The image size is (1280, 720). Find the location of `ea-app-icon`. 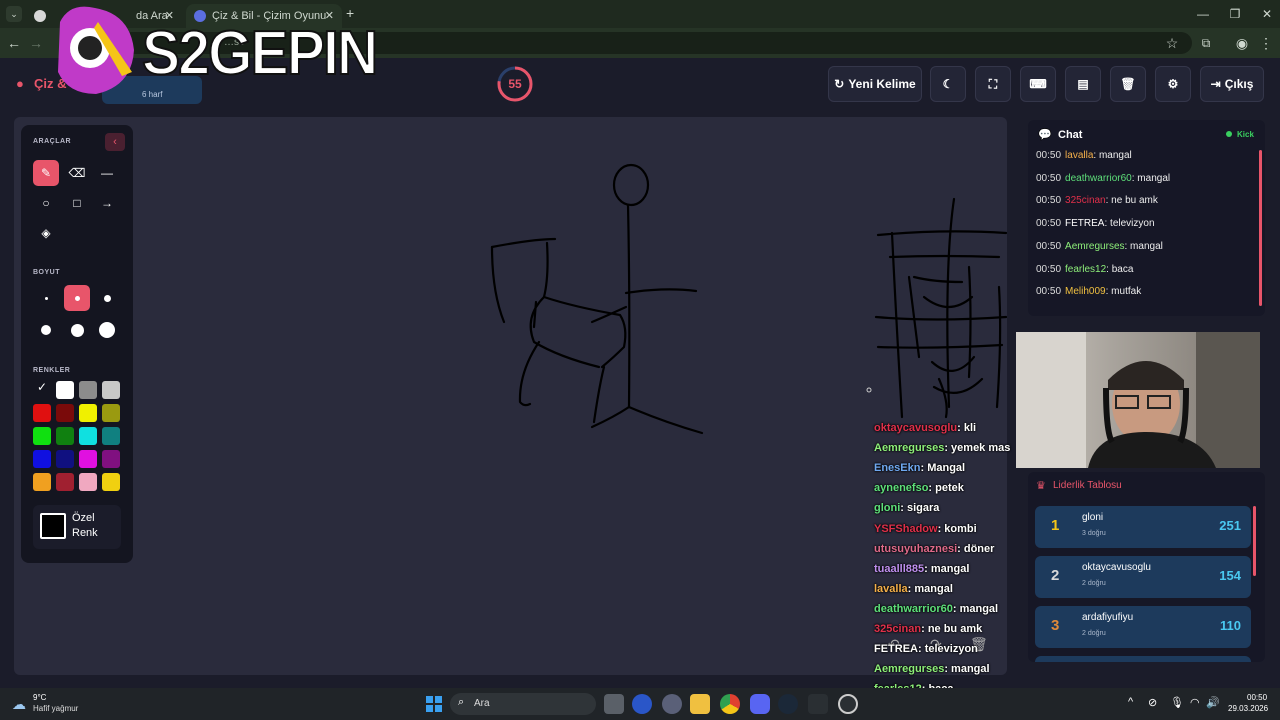

ea-app-icon is located at coordinates (642, 704).